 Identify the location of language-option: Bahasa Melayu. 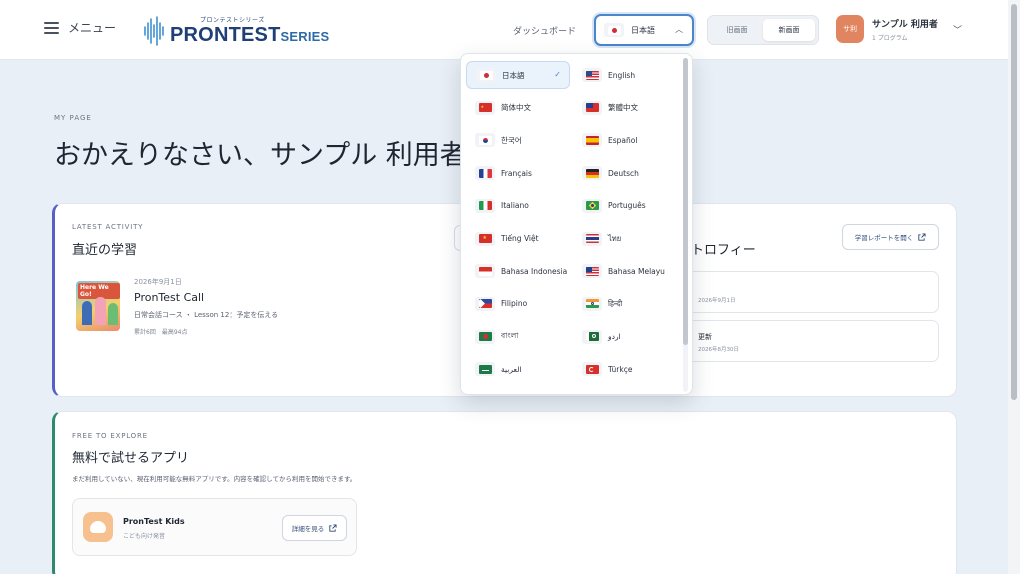
(625, 271).